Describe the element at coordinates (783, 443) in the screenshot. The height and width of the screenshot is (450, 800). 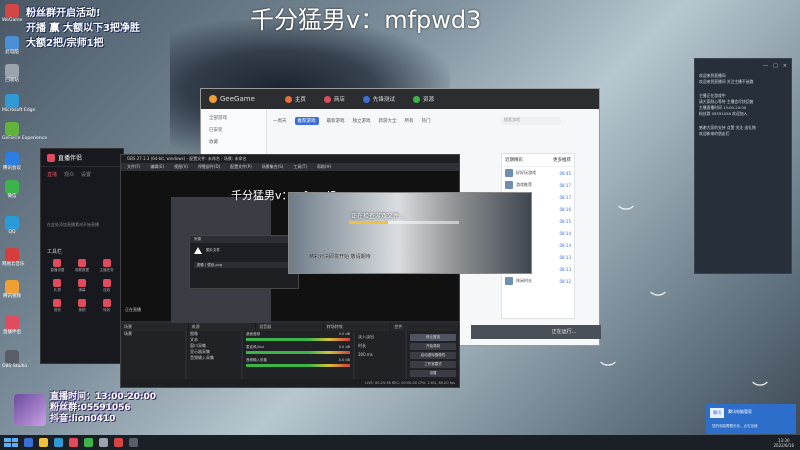
I see `clock: 13:30 2022/6/16` at that location.